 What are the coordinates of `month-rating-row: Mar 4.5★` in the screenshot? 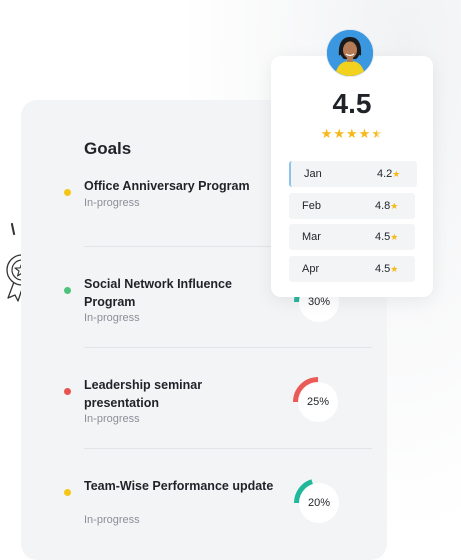 It's located at (352, 237).